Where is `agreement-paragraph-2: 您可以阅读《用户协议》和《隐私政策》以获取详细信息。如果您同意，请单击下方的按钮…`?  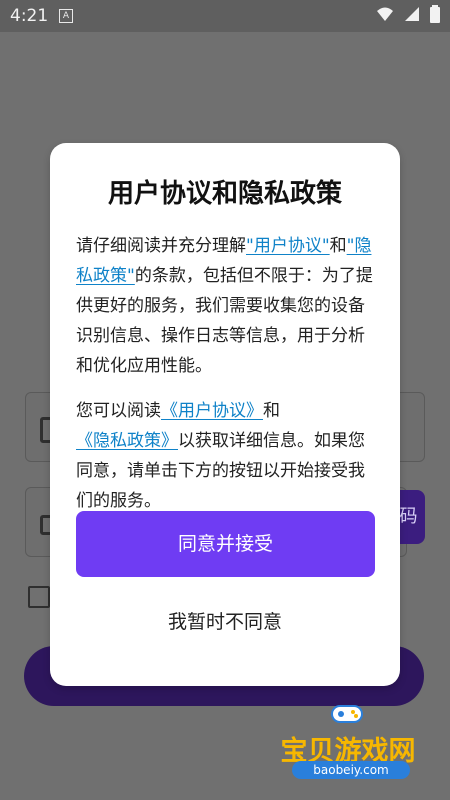 agreement-paragraph-2: 您可以阅读《用户协议》和《隐私政策》以获取详细信息。如果您同意，请单击下方的按钮… is located at coordinates (225, 456).